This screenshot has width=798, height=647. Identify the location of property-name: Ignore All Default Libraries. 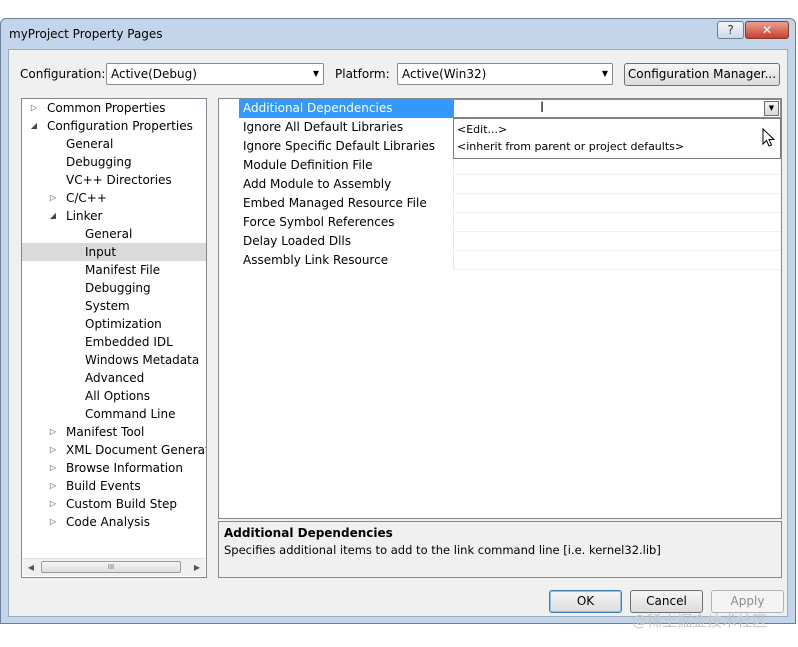
(346, 127).